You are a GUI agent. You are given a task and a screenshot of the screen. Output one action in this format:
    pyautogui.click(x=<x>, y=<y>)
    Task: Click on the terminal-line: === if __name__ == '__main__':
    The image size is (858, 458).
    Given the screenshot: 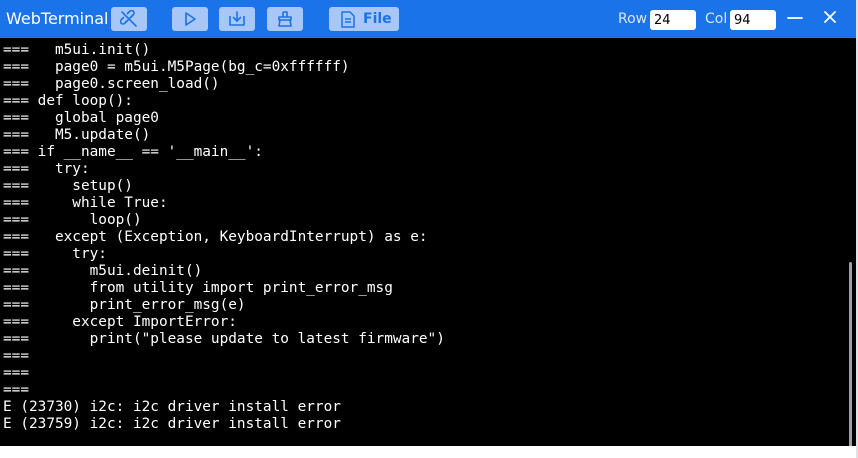 What is the action you would take?
    pyautogui.click(x=133, y=152)
    